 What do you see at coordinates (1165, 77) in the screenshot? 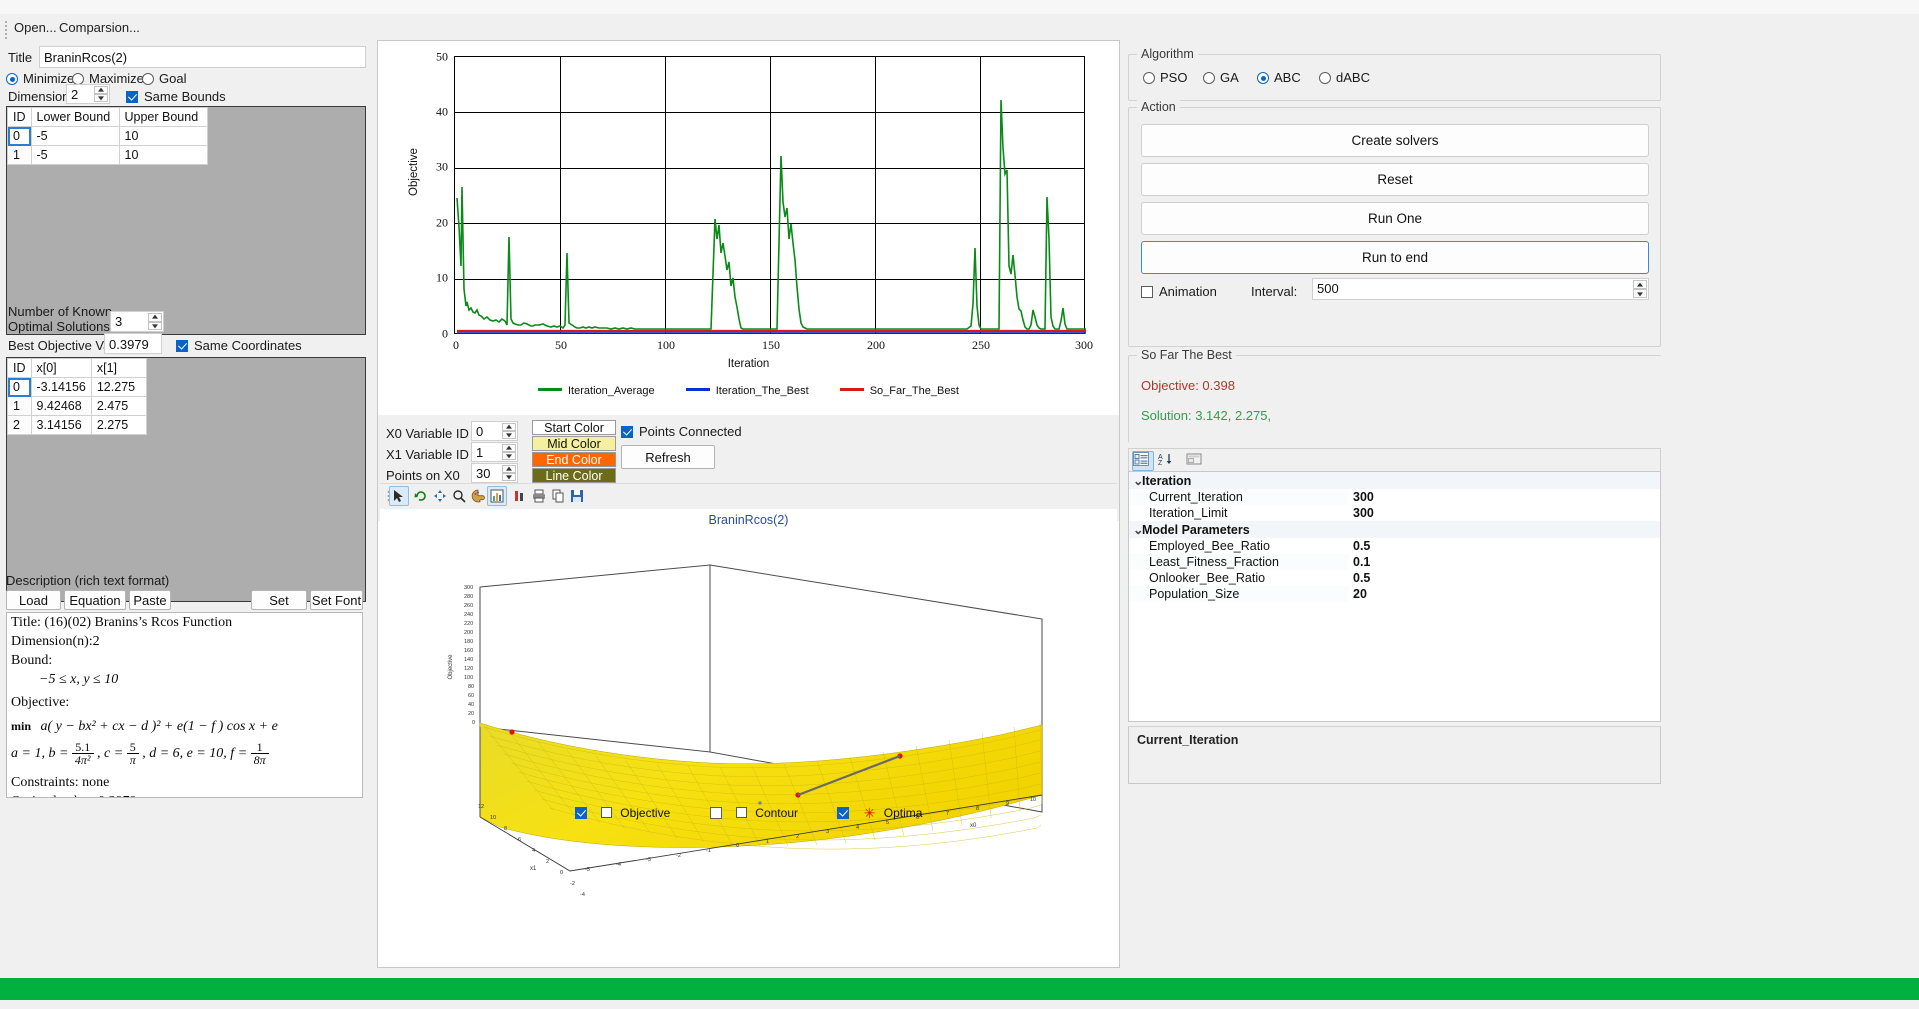
I see `radio-pso: PSO` at bounding box center [1165, 77].